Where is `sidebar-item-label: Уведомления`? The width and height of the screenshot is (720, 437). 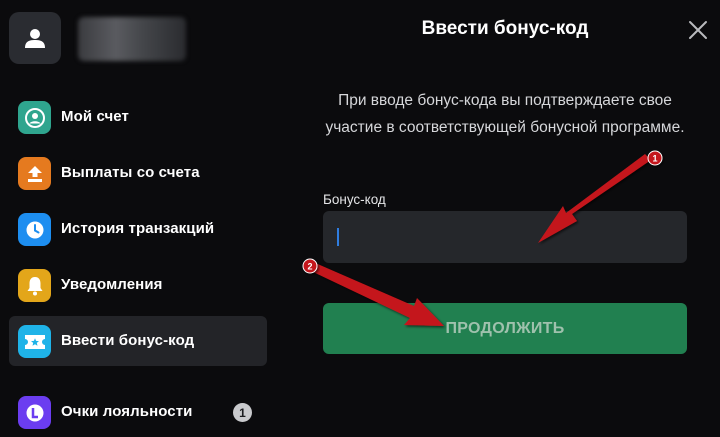
sidebar-item-label: Уведомления is located at coordinates (112, 284).